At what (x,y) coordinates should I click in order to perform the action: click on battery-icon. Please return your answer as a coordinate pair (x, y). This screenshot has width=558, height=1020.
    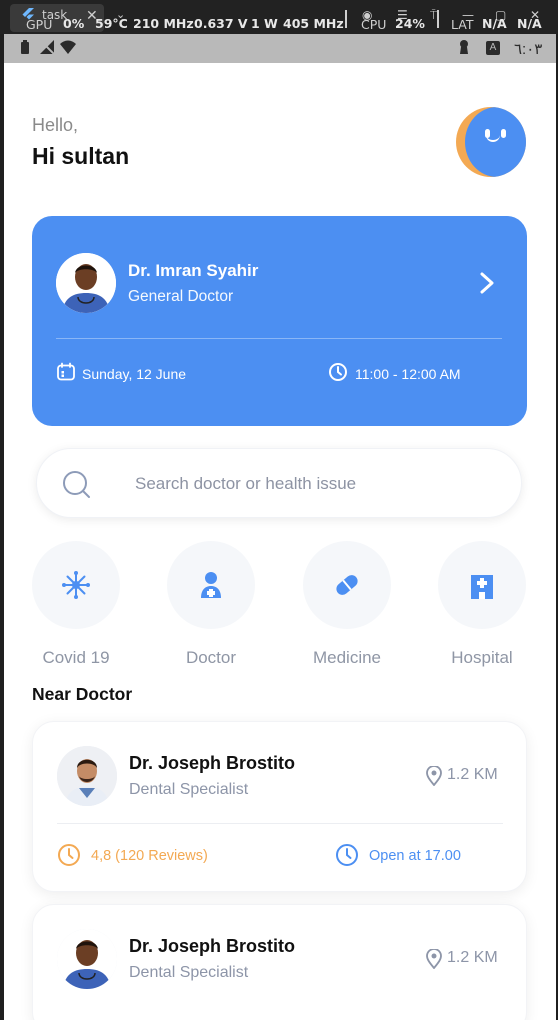
    Looking at the image, I should click on (25, 48).